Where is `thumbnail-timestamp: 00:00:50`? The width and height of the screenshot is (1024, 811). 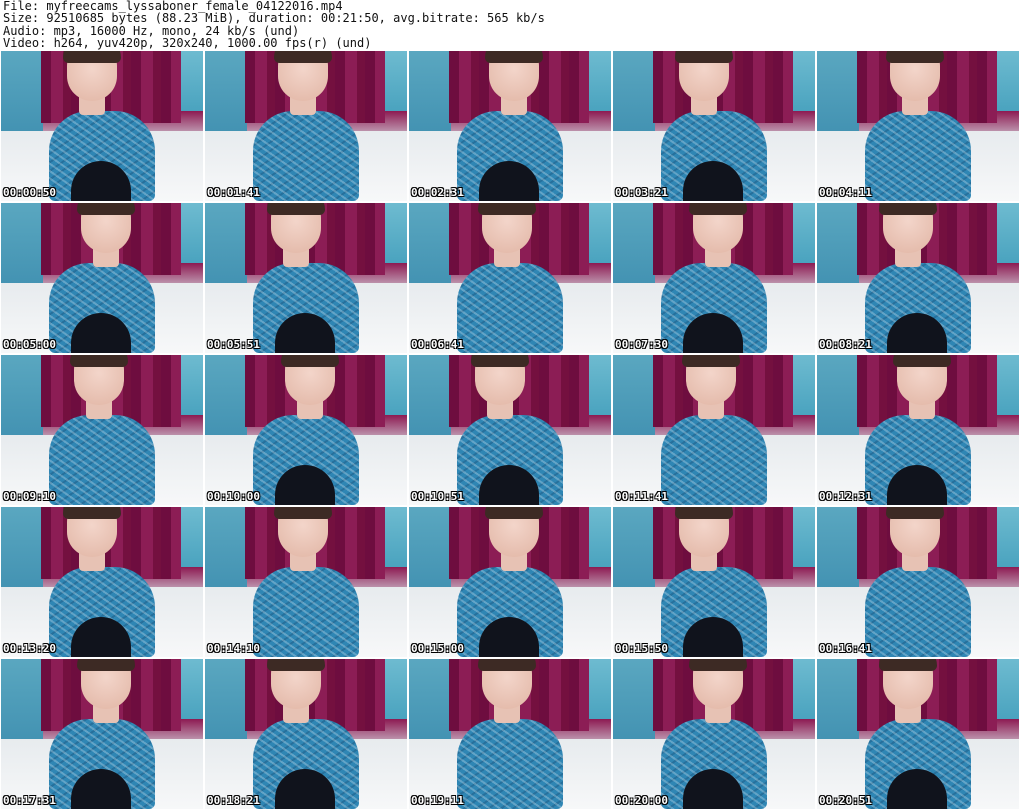 thumbnail-timestamp: 00:00:50 is located at coordinates (29, 192).